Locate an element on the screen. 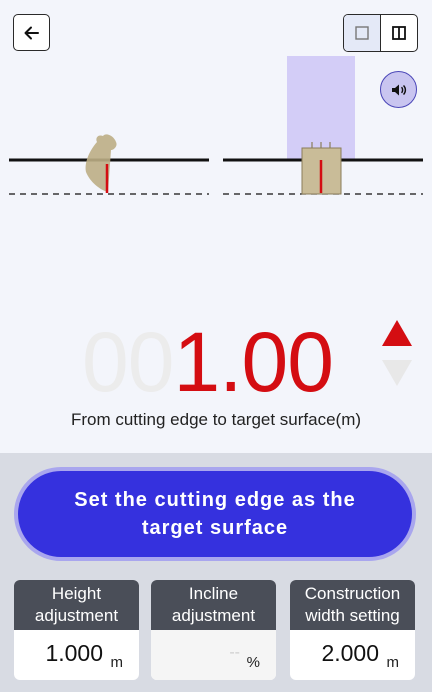 Image resolution: width=432 pixels, height=692 pixels. construction-width-card: Construction width setting 2.000 m is located at coordinates (352, 630).